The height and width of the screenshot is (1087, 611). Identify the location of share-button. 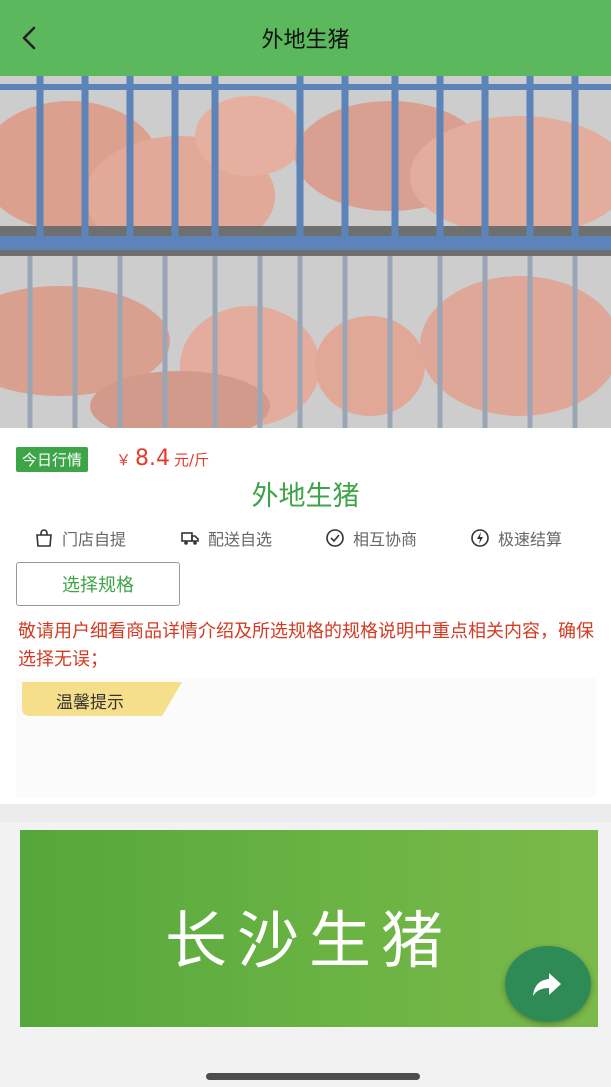
(548, 984).